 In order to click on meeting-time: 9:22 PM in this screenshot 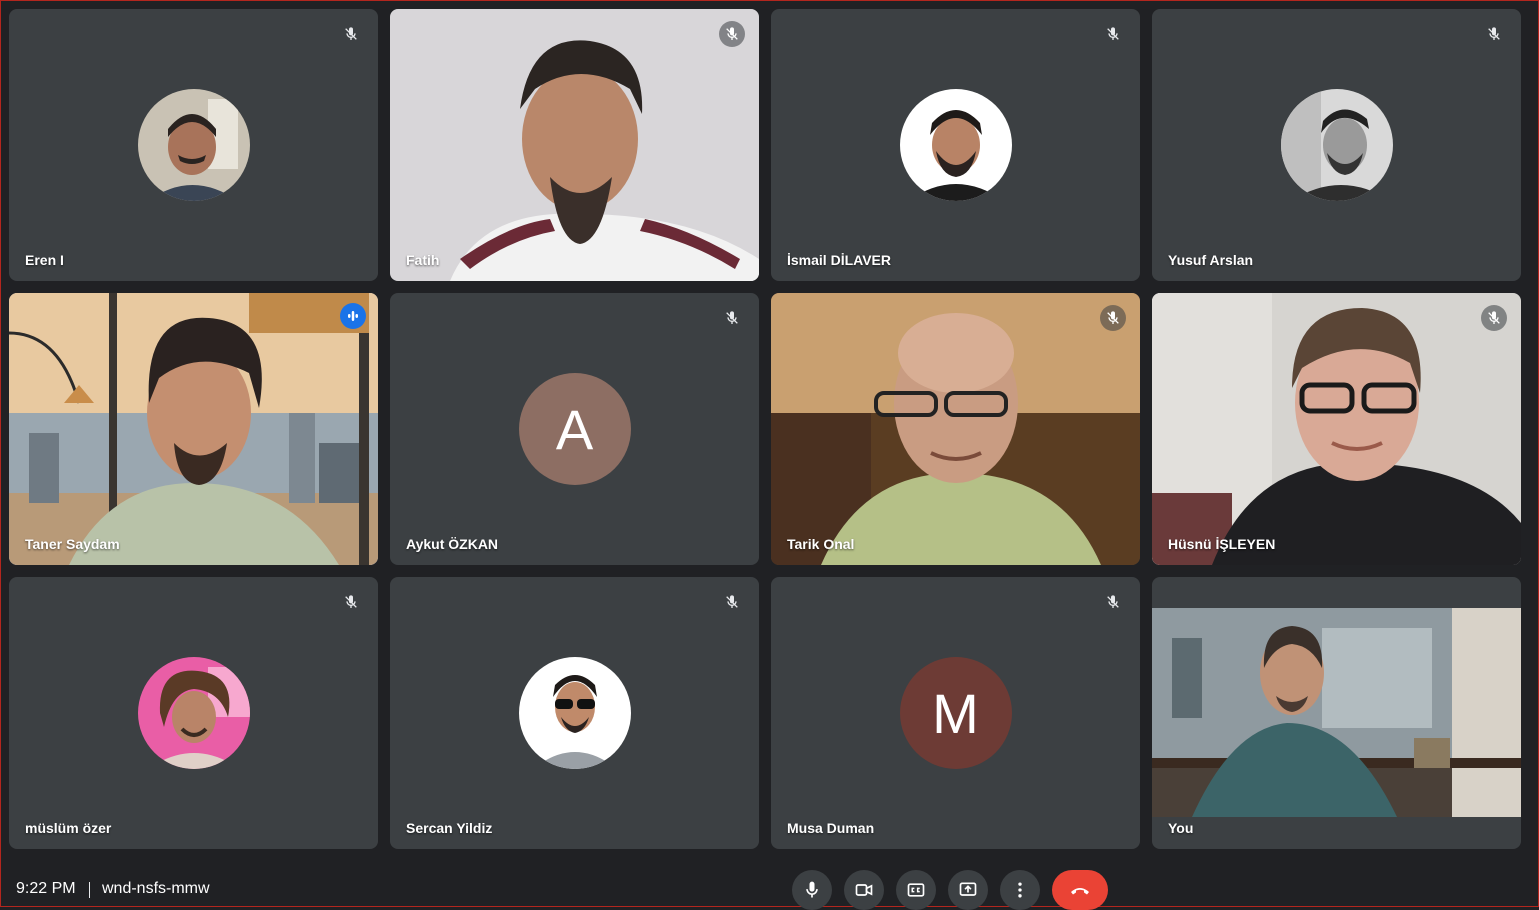, I will do `click(46, 888)`.